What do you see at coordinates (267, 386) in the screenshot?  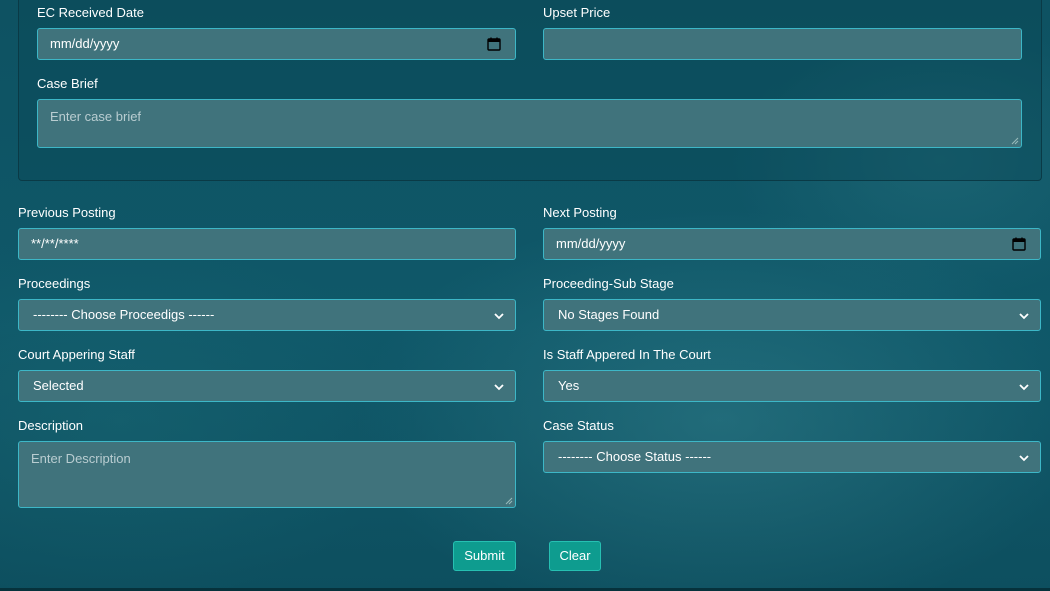 I see `court-appearing-staff-select: Selected` at bounding box center [267, 386].